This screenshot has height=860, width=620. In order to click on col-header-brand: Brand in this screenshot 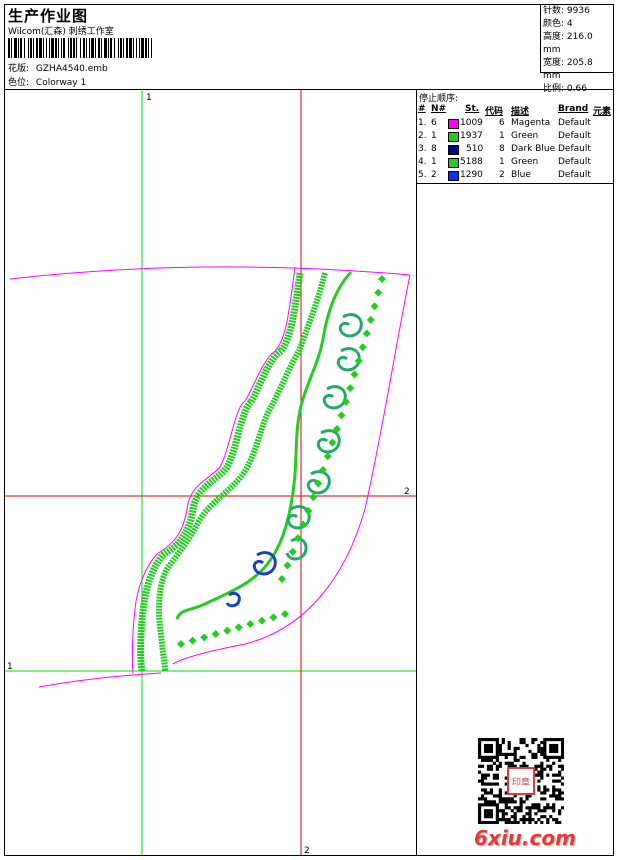, I will do `click(573, 109)`.